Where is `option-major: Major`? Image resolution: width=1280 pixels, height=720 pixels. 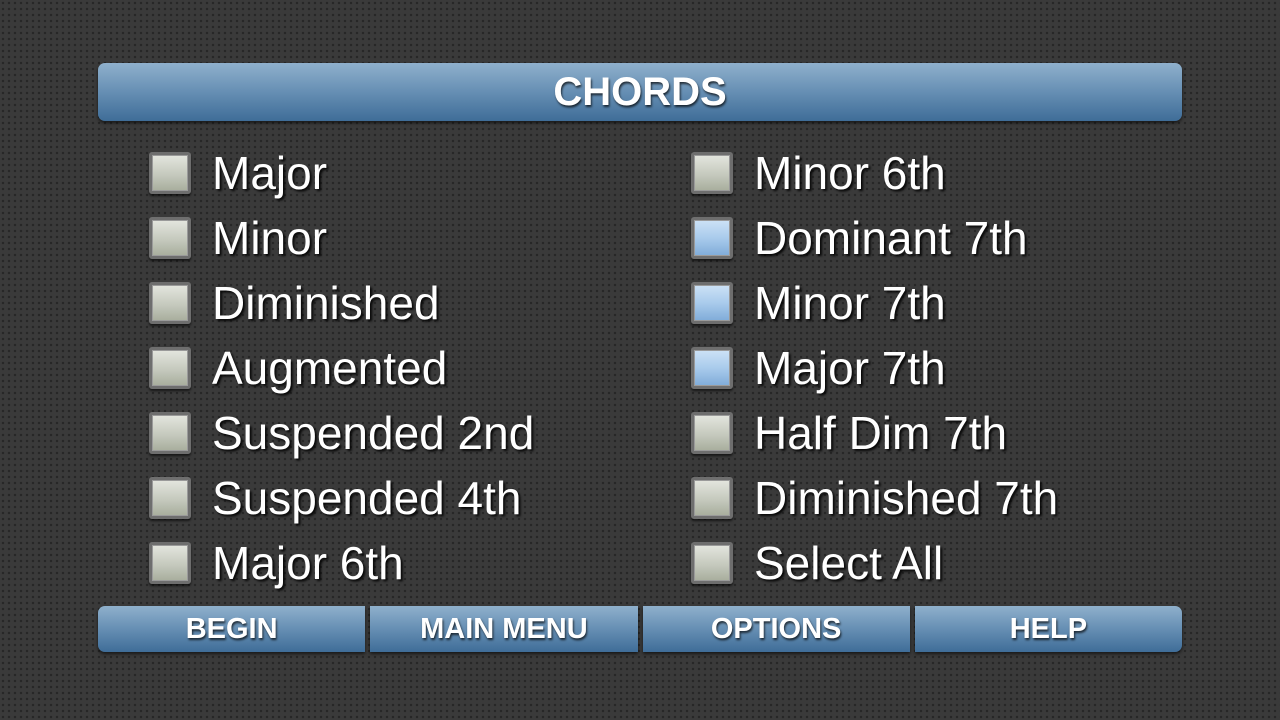 option-major: Major is located at coordinates (341, 178).